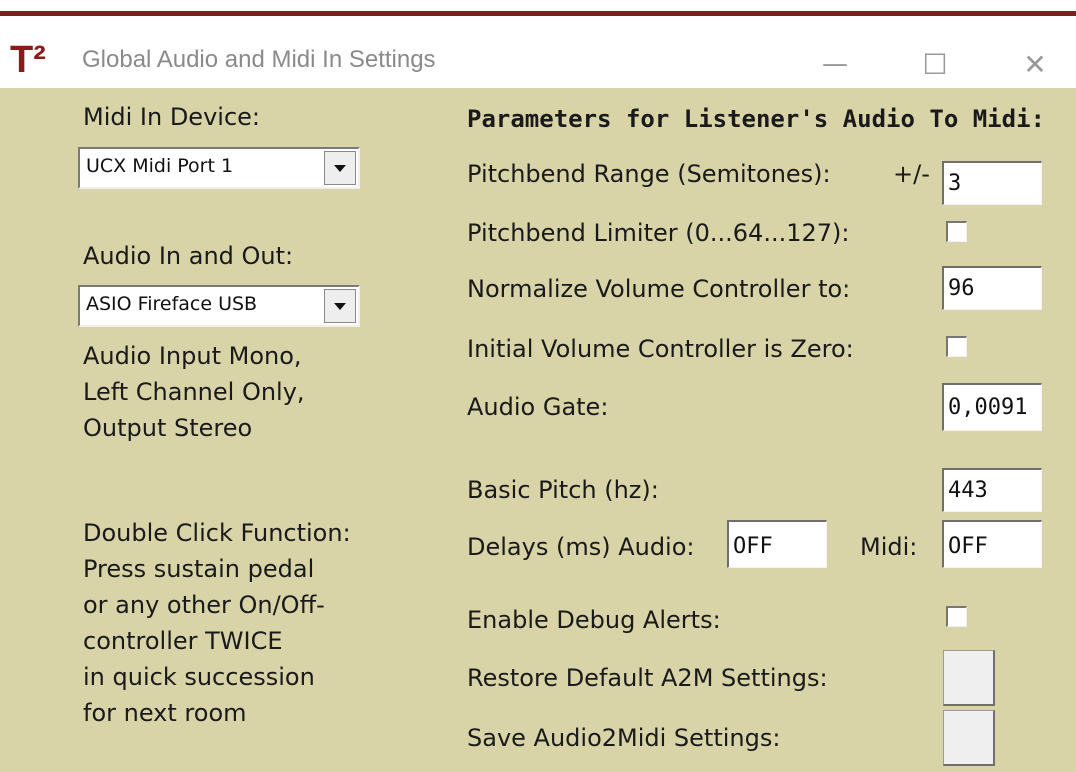 The image size is (1076, 772). I want to click on double-click-line: in quick succession, so click(199, 677).